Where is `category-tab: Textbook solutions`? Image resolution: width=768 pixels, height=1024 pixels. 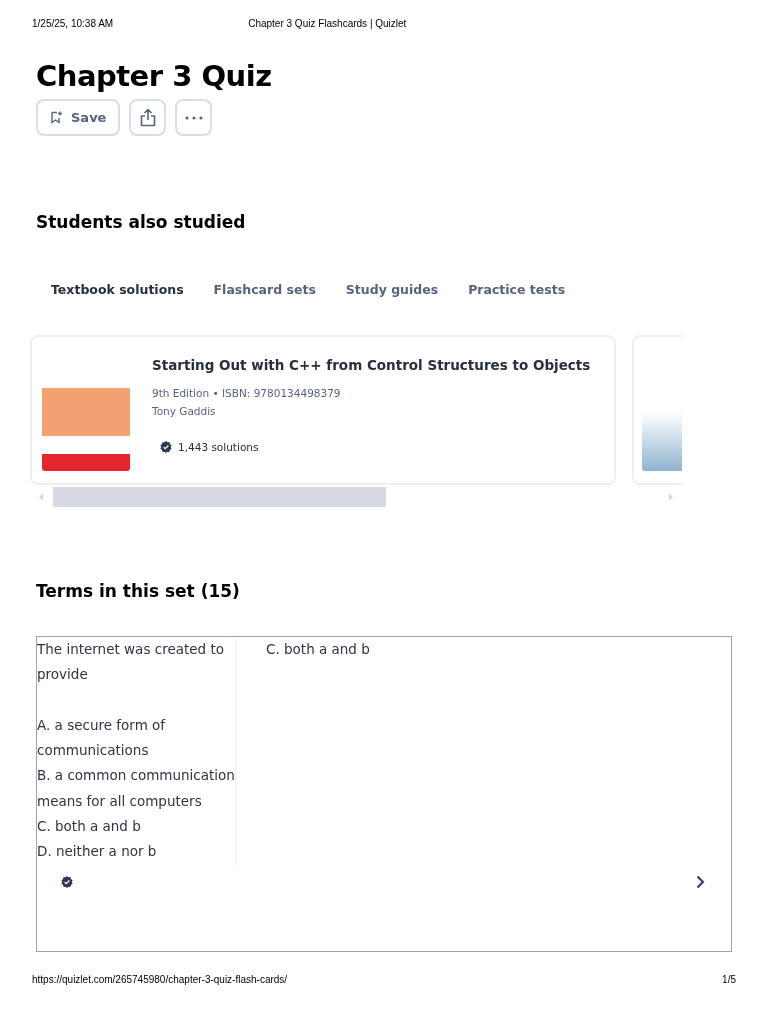 category-tab: Textbook solutions is located at coordinates (117, 289).